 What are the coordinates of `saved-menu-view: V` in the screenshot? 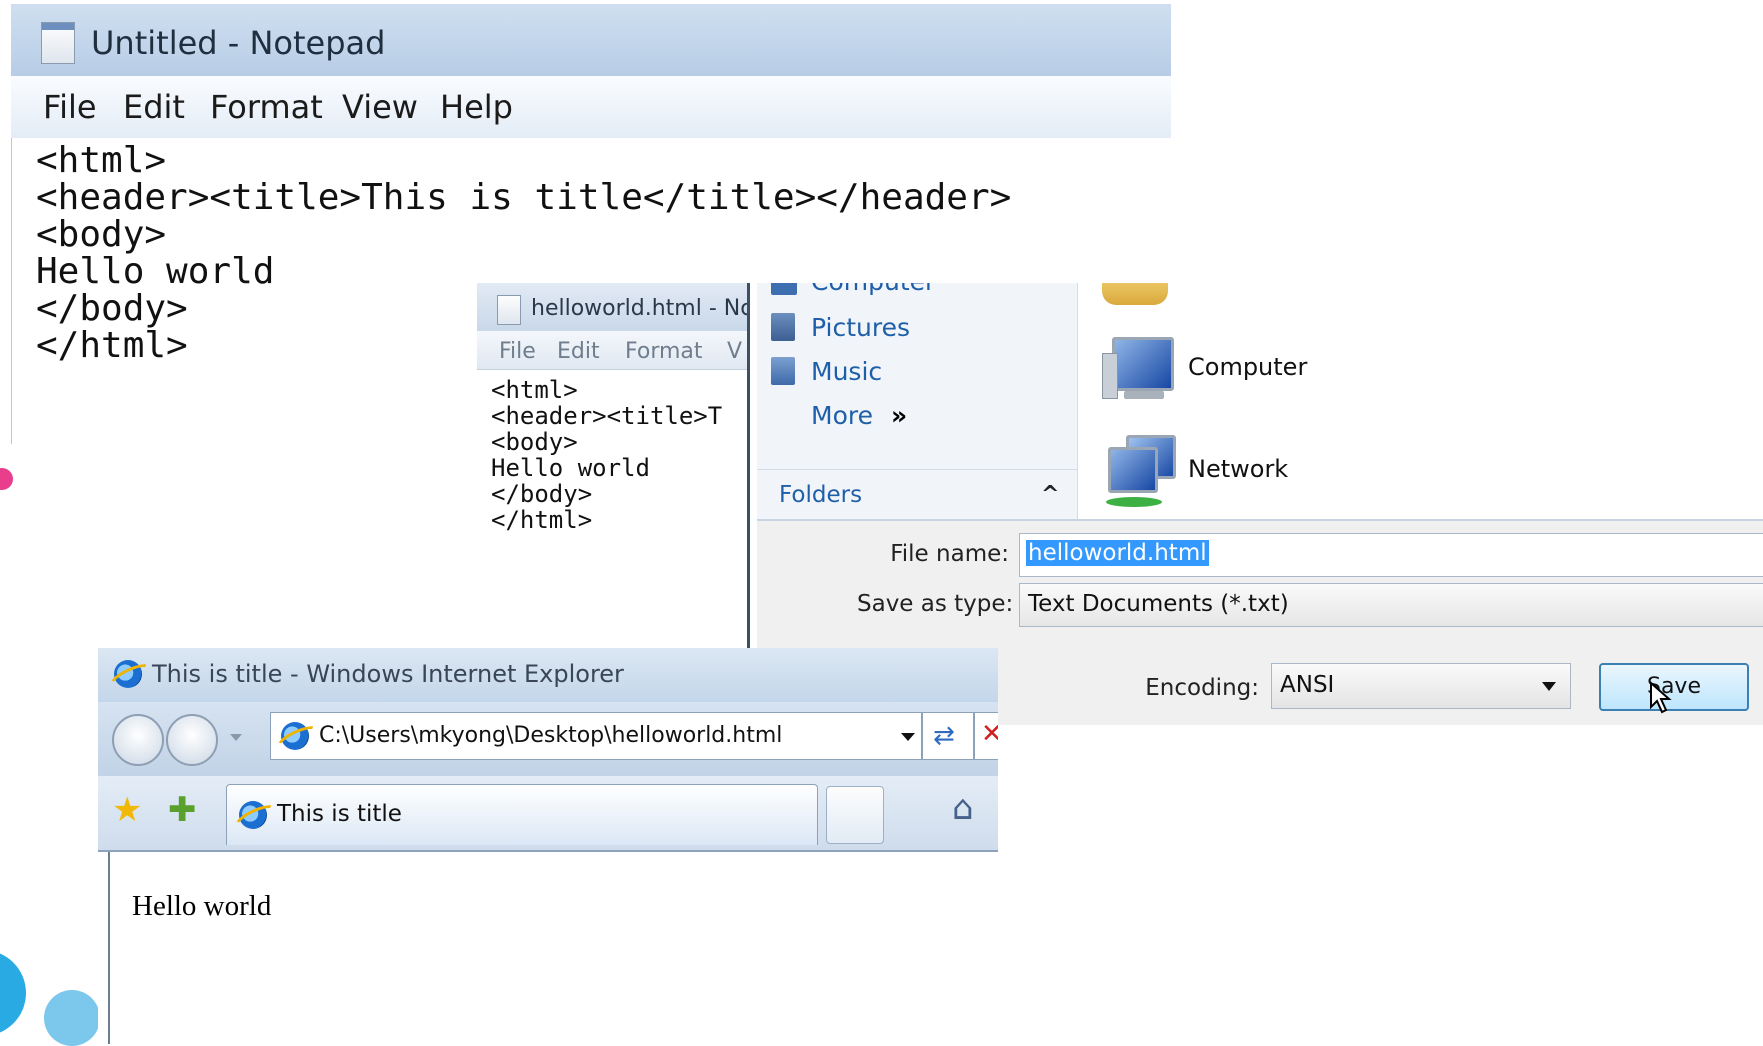 It's located at (734, 351).